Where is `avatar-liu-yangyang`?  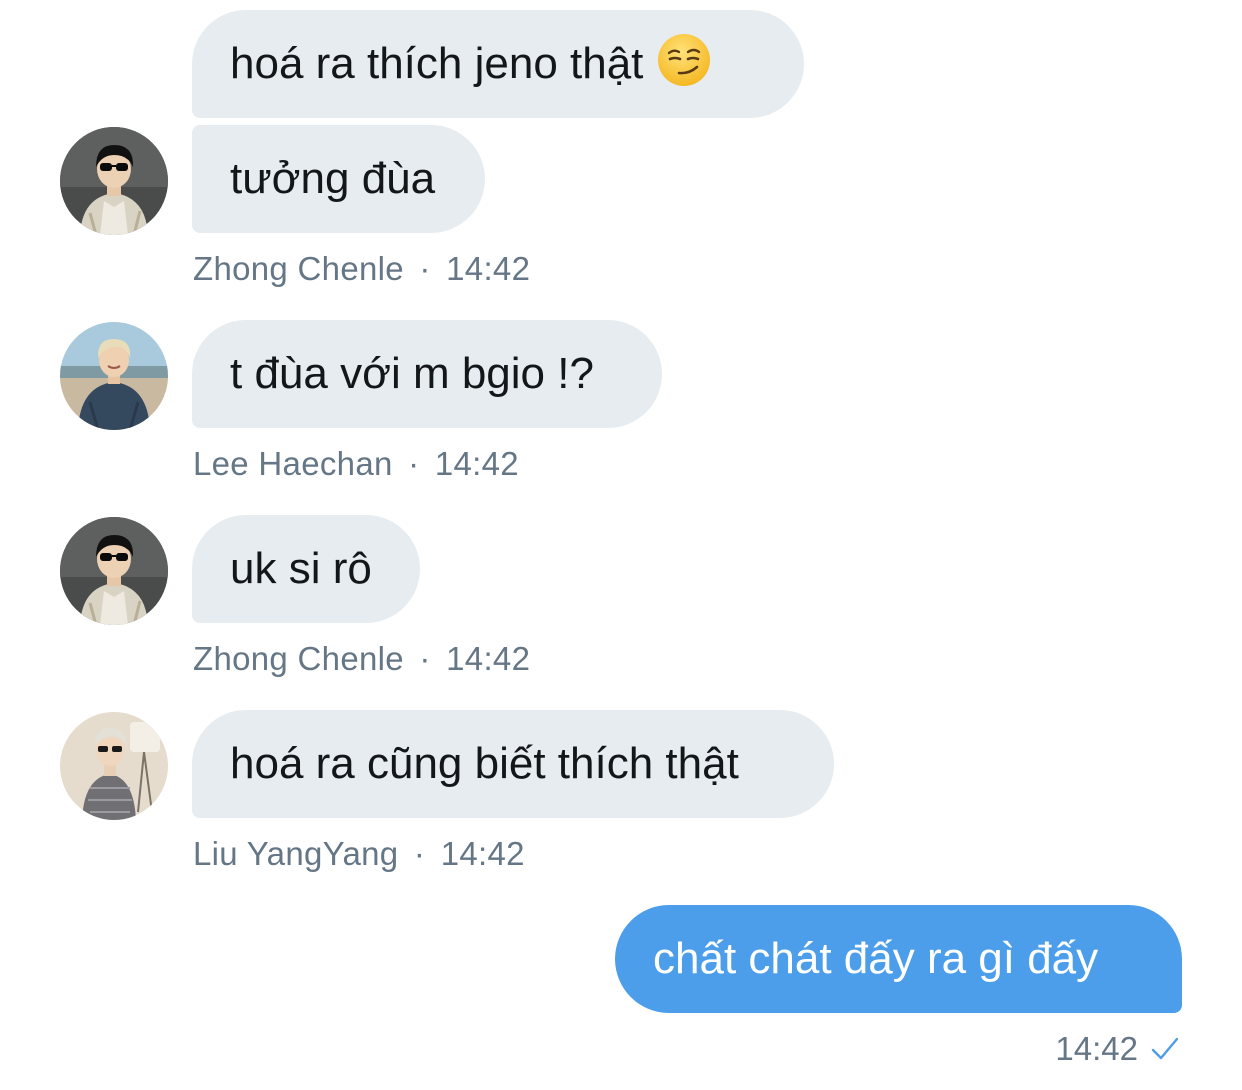
avatar-liu-yangyang is located at coordinates (114, 766).